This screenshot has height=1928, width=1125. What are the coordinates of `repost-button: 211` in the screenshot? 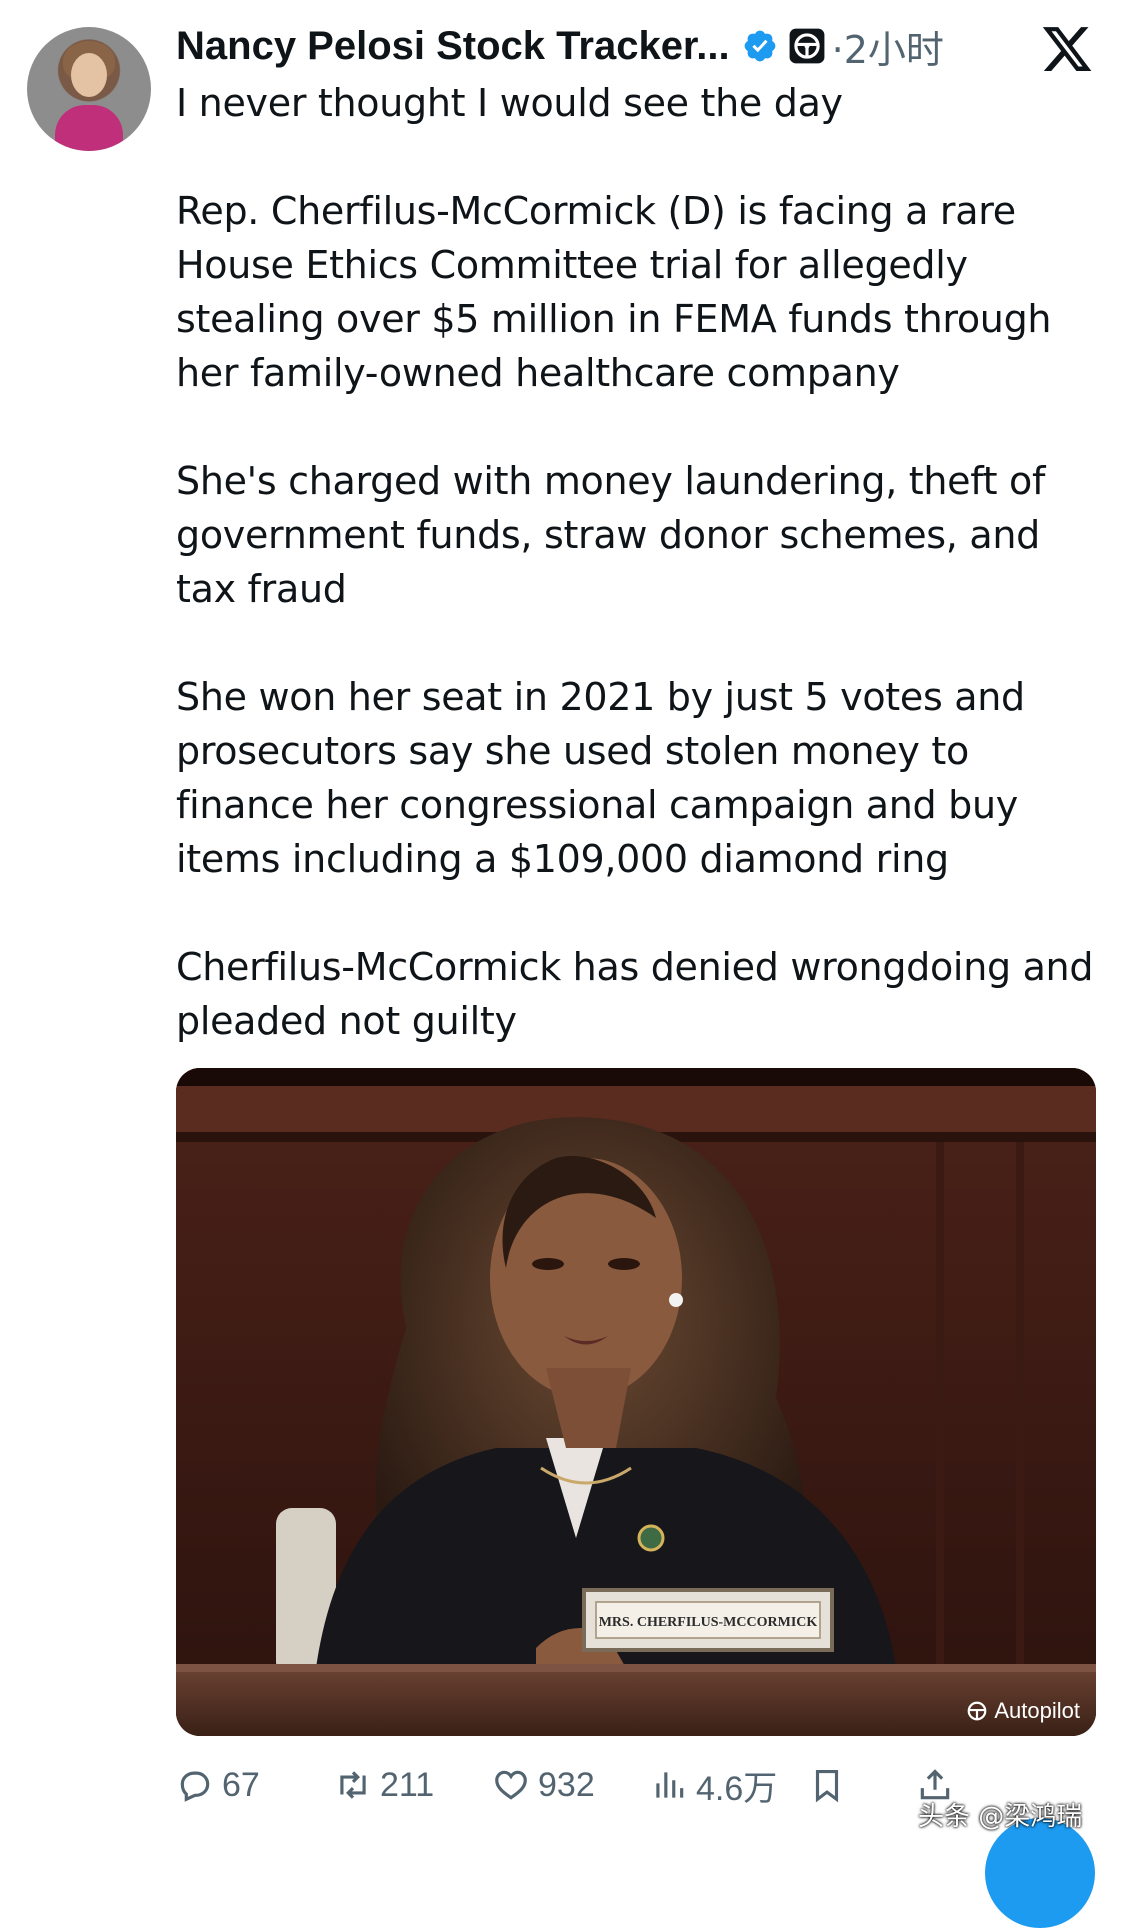 It's located at (384, 1785).